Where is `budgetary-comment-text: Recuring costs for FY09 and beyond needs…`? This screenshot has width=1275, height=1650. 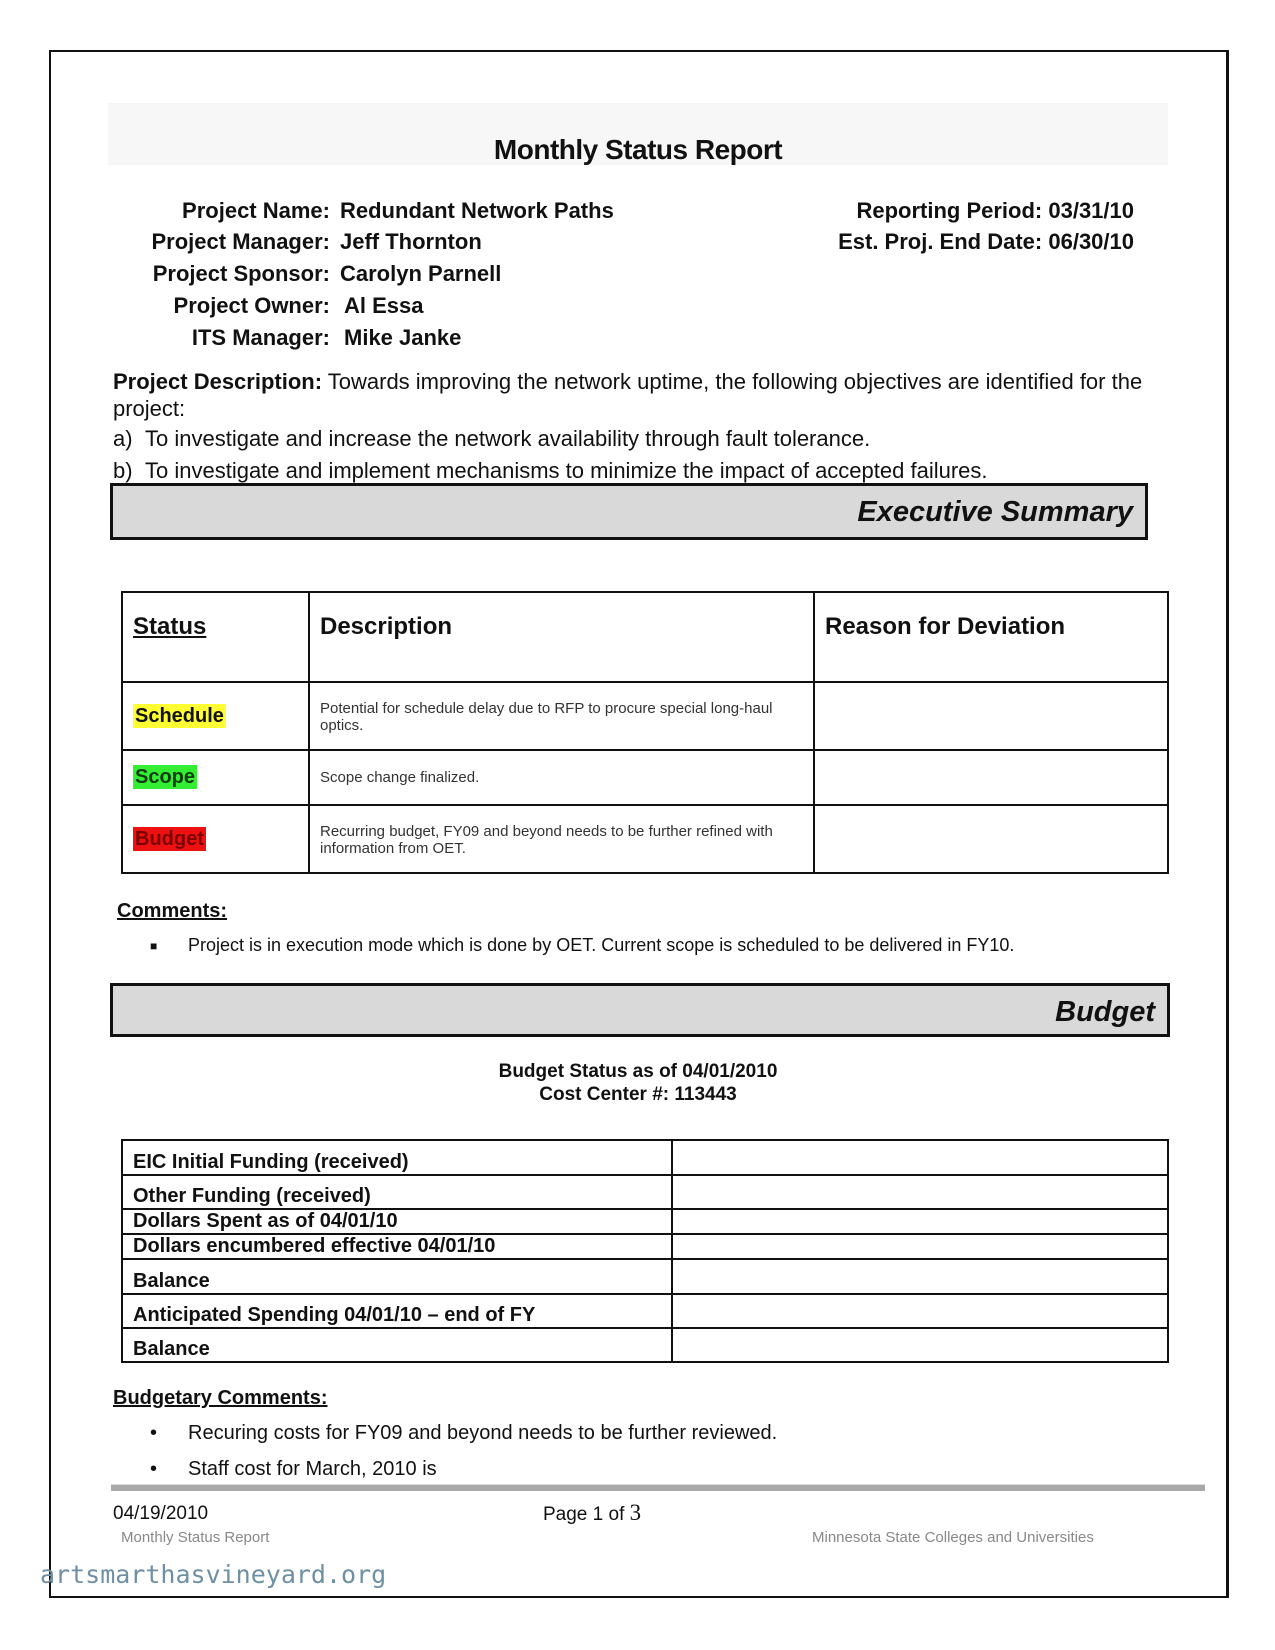
budgetary-comment-text: Recuring costs for FY09 and beyond needs… is located at coordinates (483, 1433).